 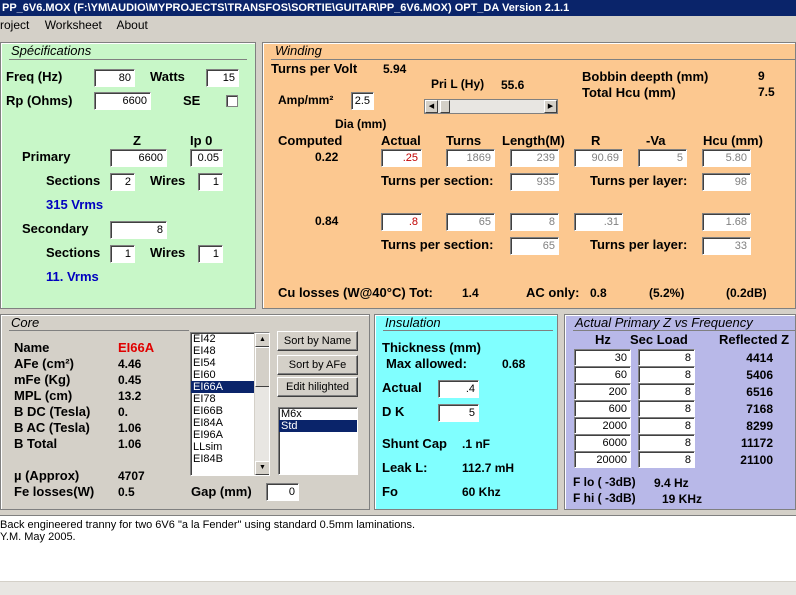 I want to click on secondary-sections-input: 1, so click(x=122, y=254).